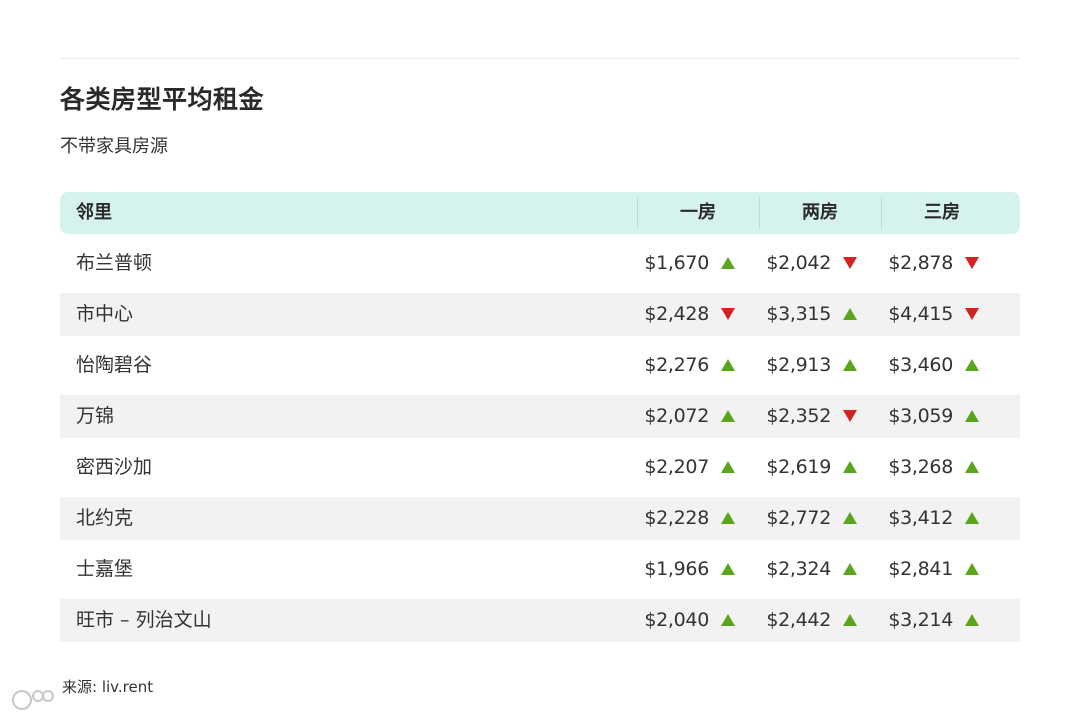 The width and height of the screenshot is (1080, 721). Describe the element at coordinates (676, 416) in the screenshot. I see `rent-value: $2,072` at that location.